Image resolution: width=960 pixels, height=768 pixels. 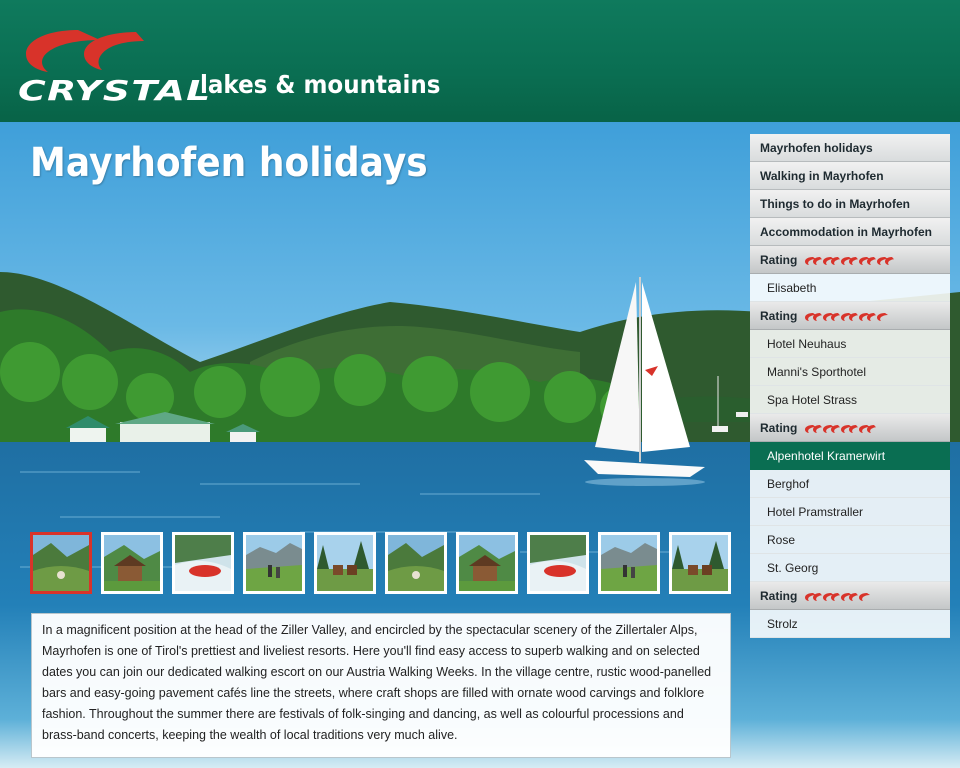 I want to click on crystal-logo: CRYSTAL, so click(x=114, y=67).